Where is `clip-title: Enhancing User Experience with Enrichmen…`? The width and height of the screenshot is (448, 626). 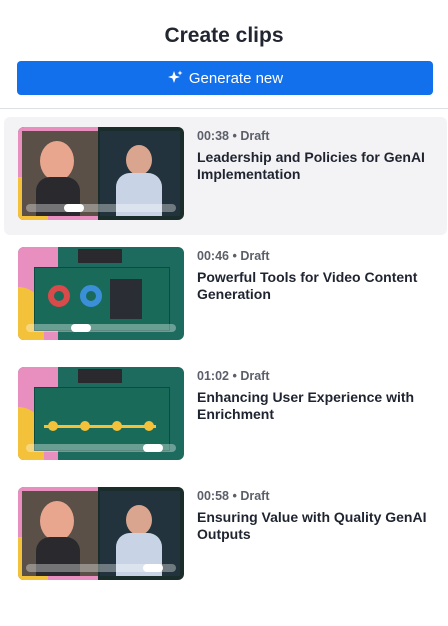 clip-title: Enhancing User Experience with Enrichmen… is located at coordinates (306, 405).